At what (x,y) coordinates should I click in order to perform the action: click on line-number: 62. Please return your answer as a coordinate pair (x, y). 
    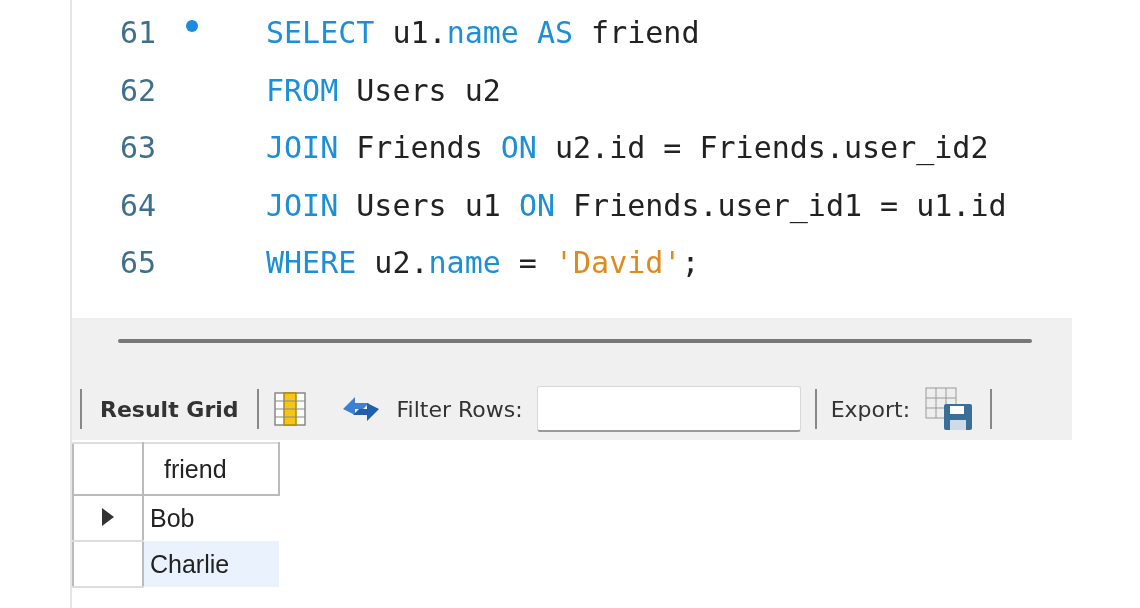
    Looking at the image, I should click on (137, 90).